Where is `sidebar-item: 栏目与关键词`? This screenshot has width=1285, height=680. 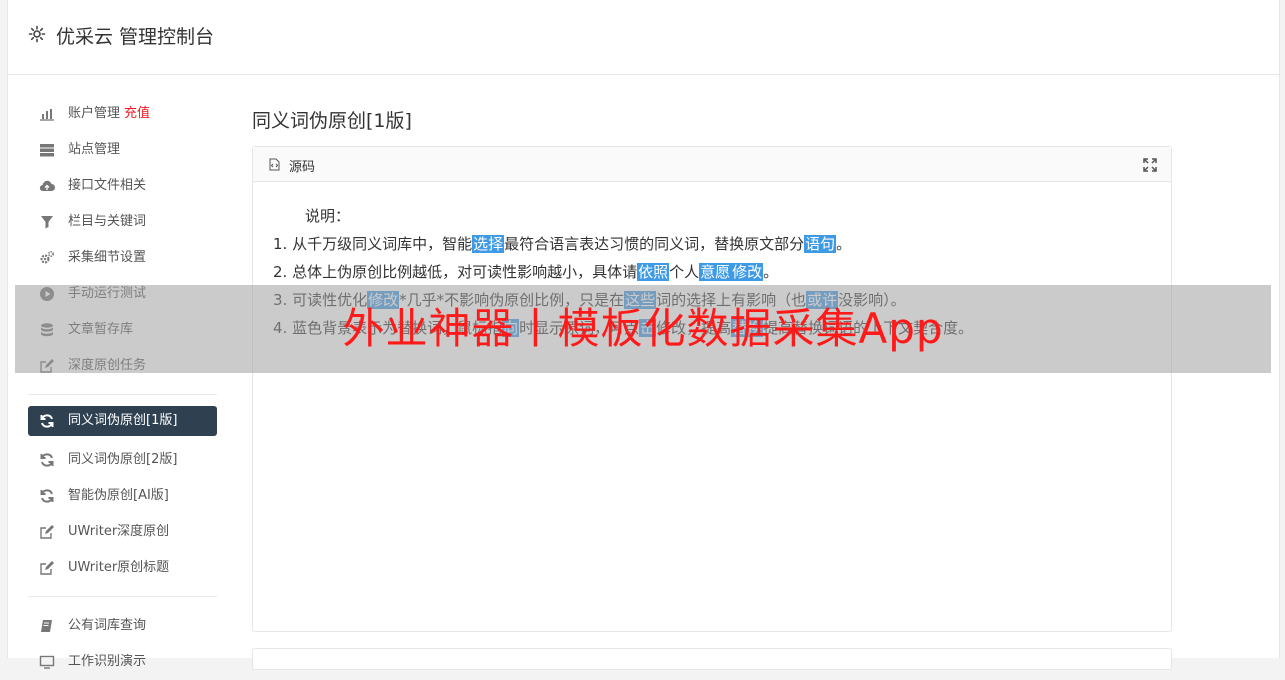 sidebar-item: 栏目与关键词 is located at coordinates (122, 222).